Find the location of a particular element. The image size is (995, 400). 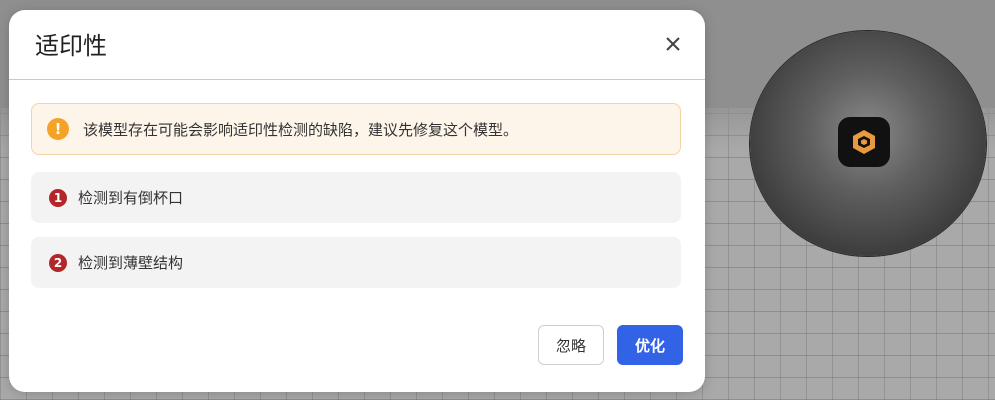

model-cube-icon is located at coordinates (864, 142).